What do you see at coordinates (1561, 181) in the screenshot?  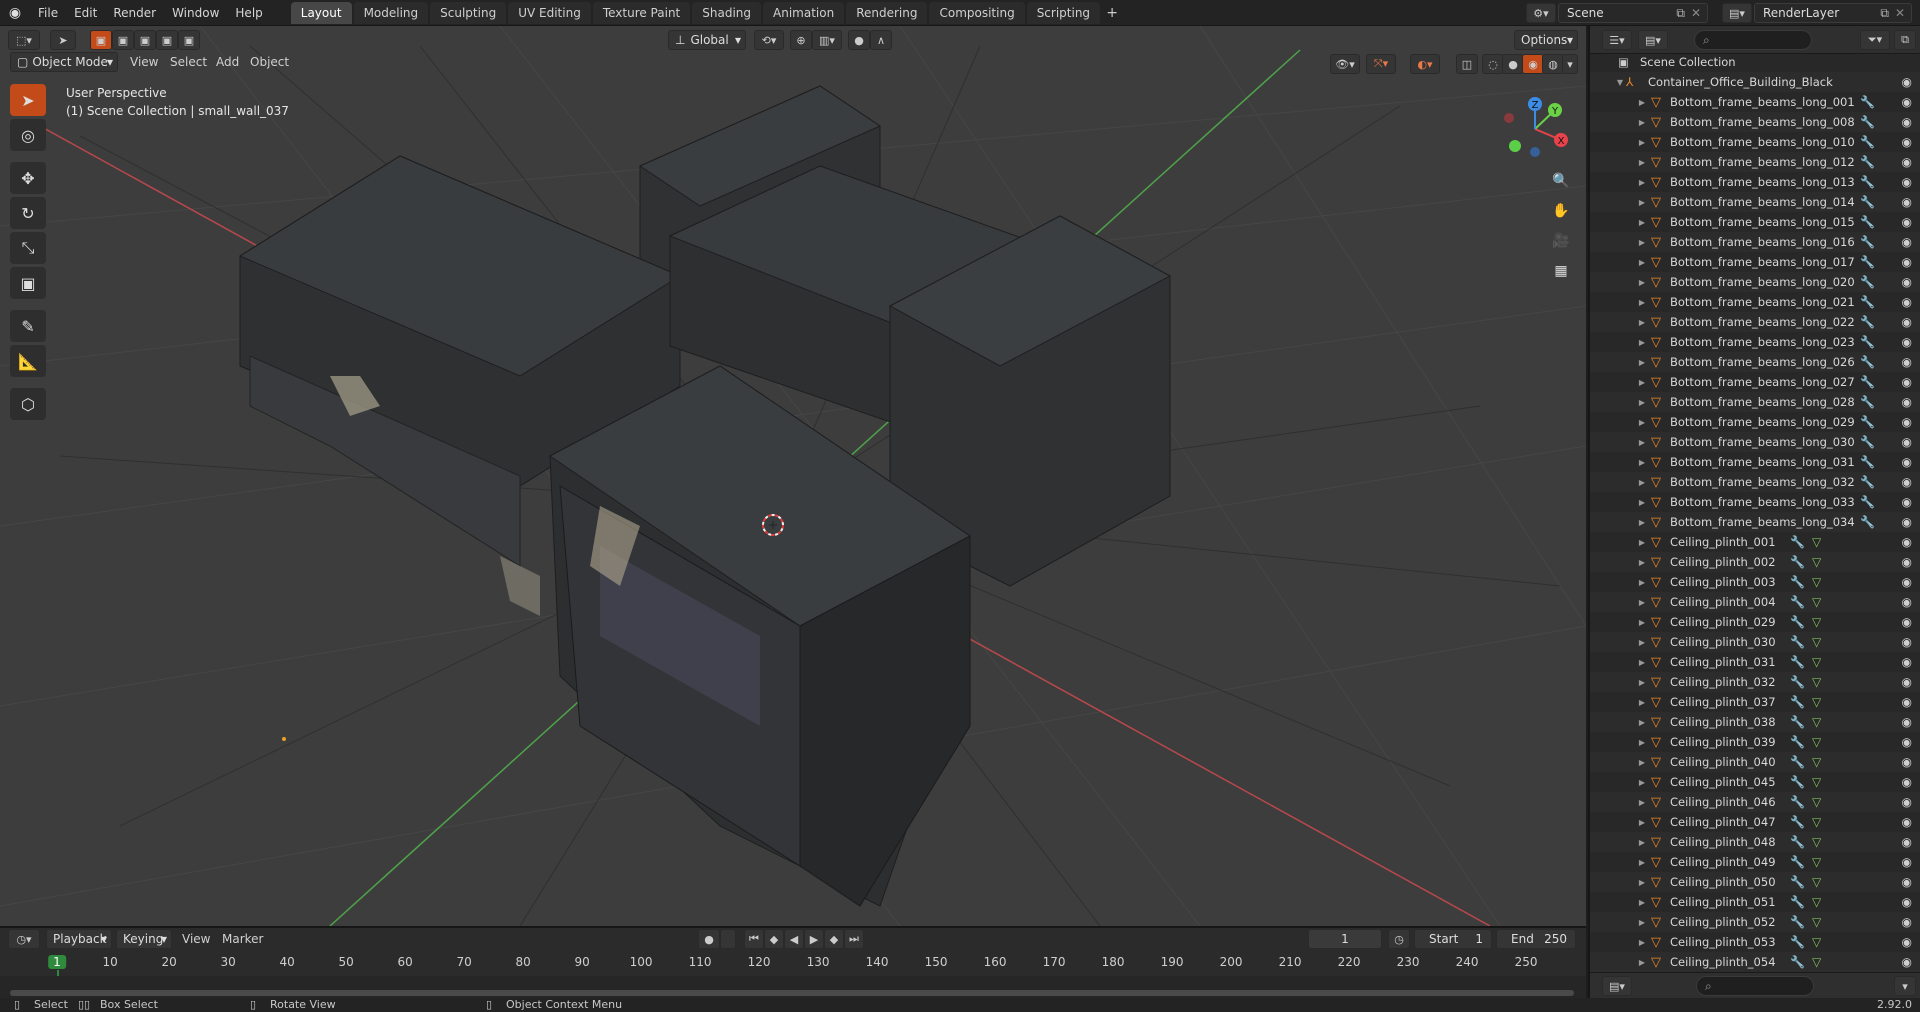 I see `zoom-icon: 🔍` at bounding box center [1561, 181].